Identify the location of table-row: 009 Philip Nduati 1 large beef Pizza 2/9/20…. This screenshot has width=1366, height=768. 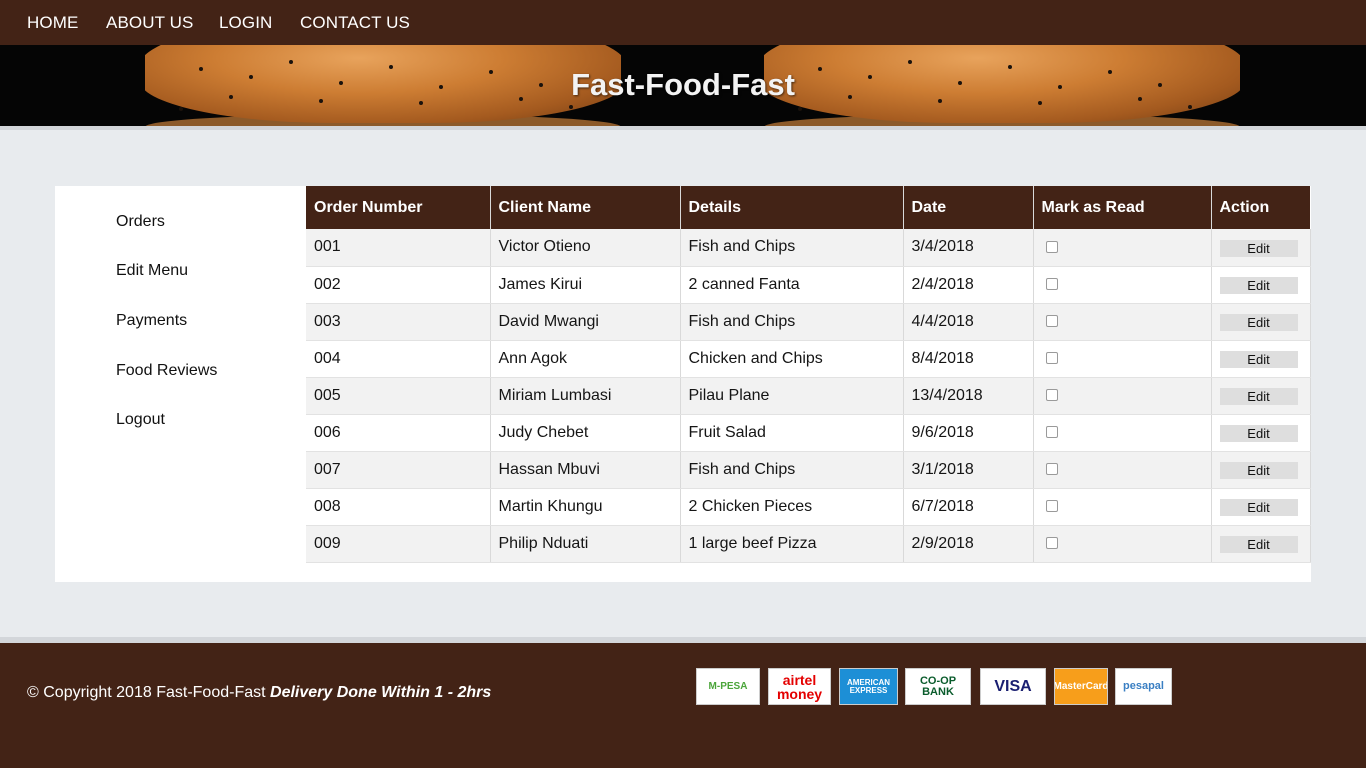
(808, 544).